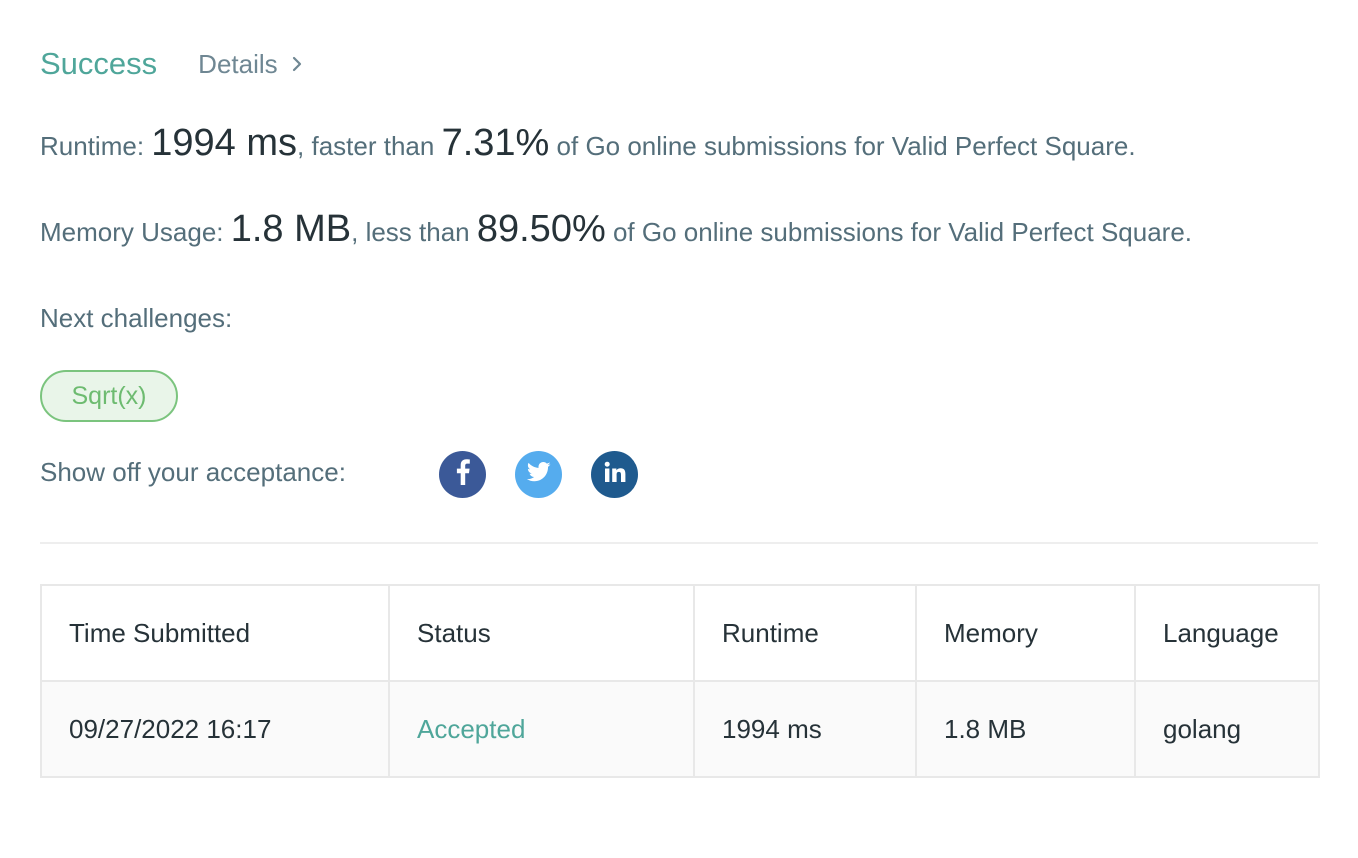 The width and height of the screenshot is (1358, 858). What do you see at coordinates (224, 143) in the screenshot?
I see `runtime-value: 1994 ms` at bounding box center [224, 143].